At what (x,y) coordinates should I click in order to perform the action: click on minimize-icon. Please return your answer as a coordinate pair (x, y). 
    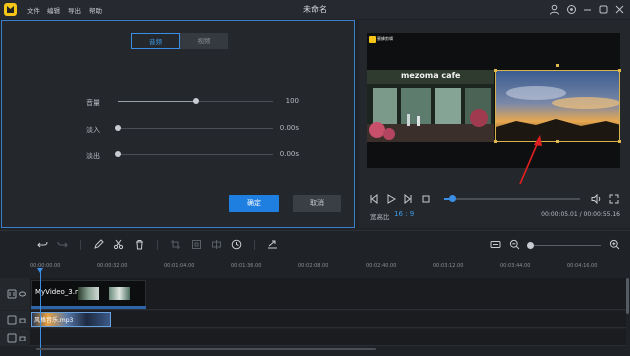
    Looking at the image, I should click on (587, 9).